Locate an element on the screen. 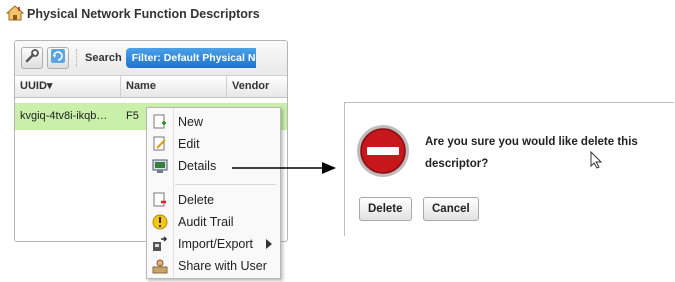  cancel-button: Cancel is located at coordinates (451, 209).